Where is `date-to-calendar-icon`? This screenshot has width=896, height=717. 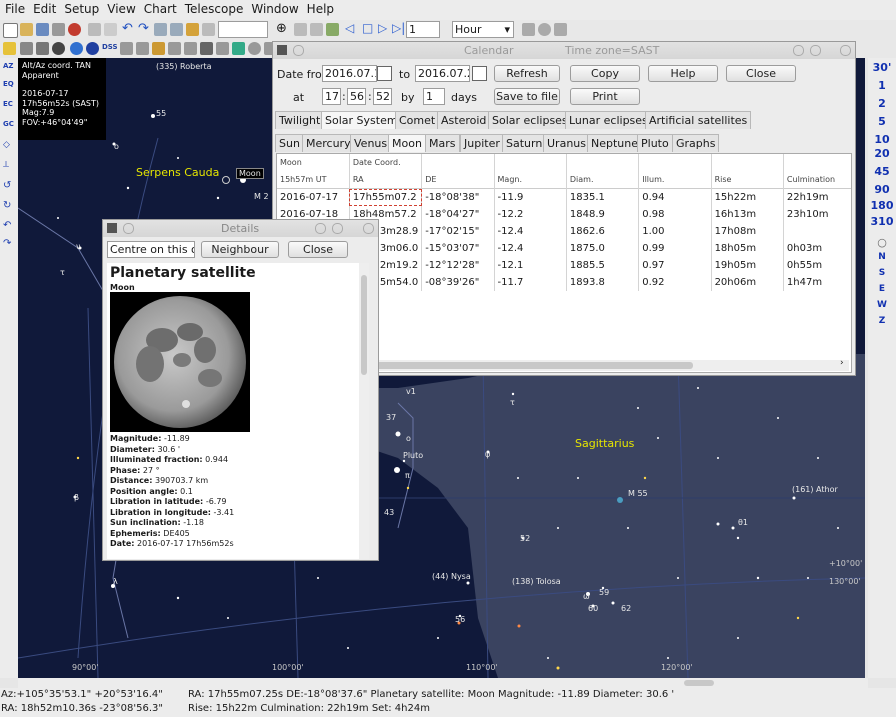
date-to-calendar-icon is located at coordinates (479, 73).